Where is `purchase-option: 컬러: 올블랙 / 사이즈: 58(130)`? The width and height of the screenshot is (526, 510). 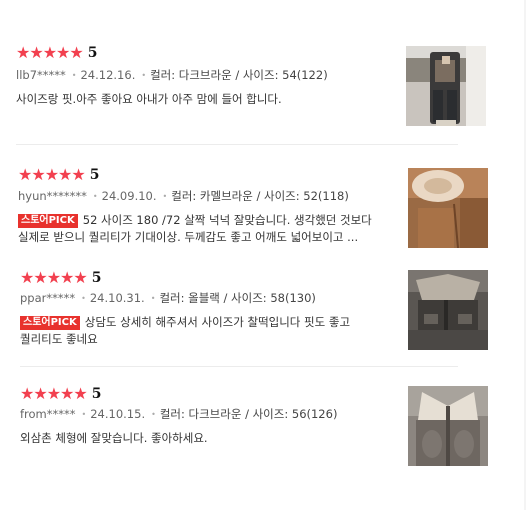
purchase-option: 컬러: 올블랙 / 사이즈: 58(130) is located at coordinates (237, 298).